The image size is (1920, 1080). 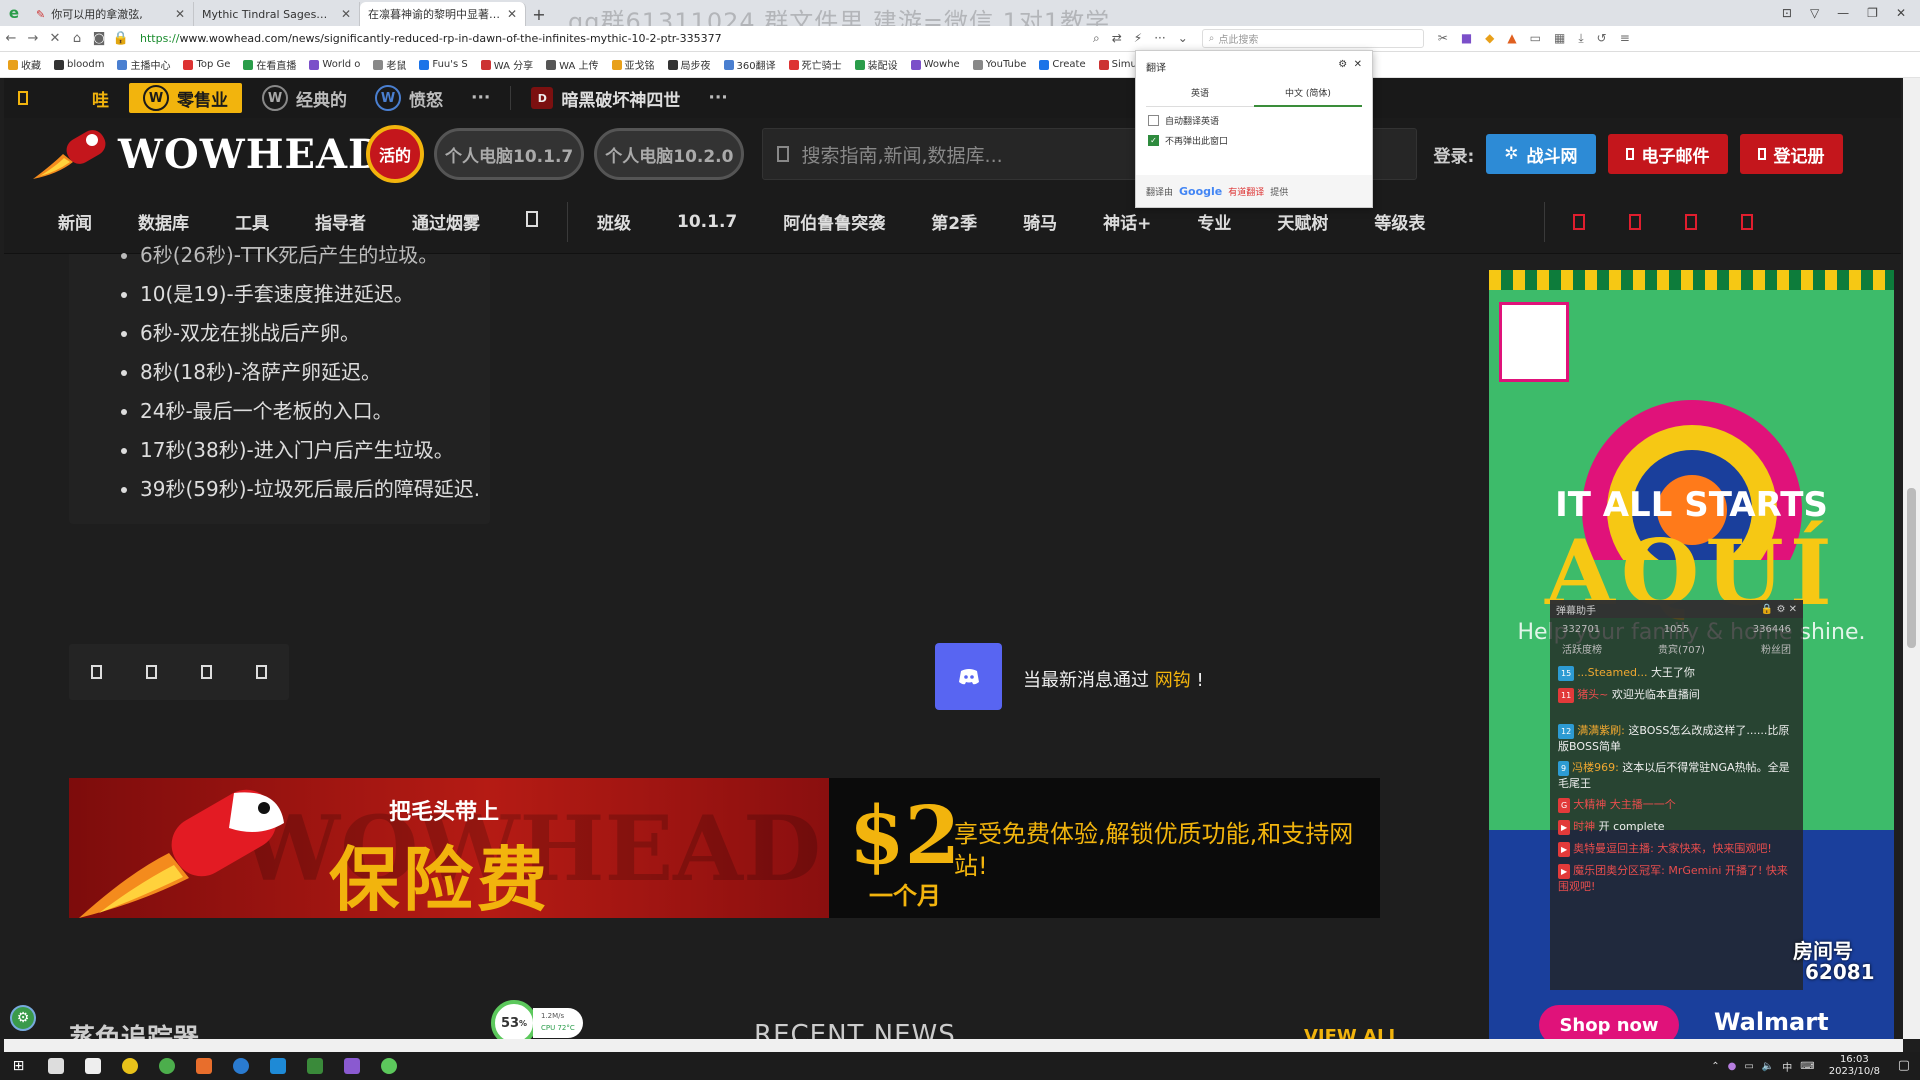 What do you see at coordinates (1787, 1066) in the screenshot?
I see `ime-indicator: 中` at bounding box center [1787, 1066].